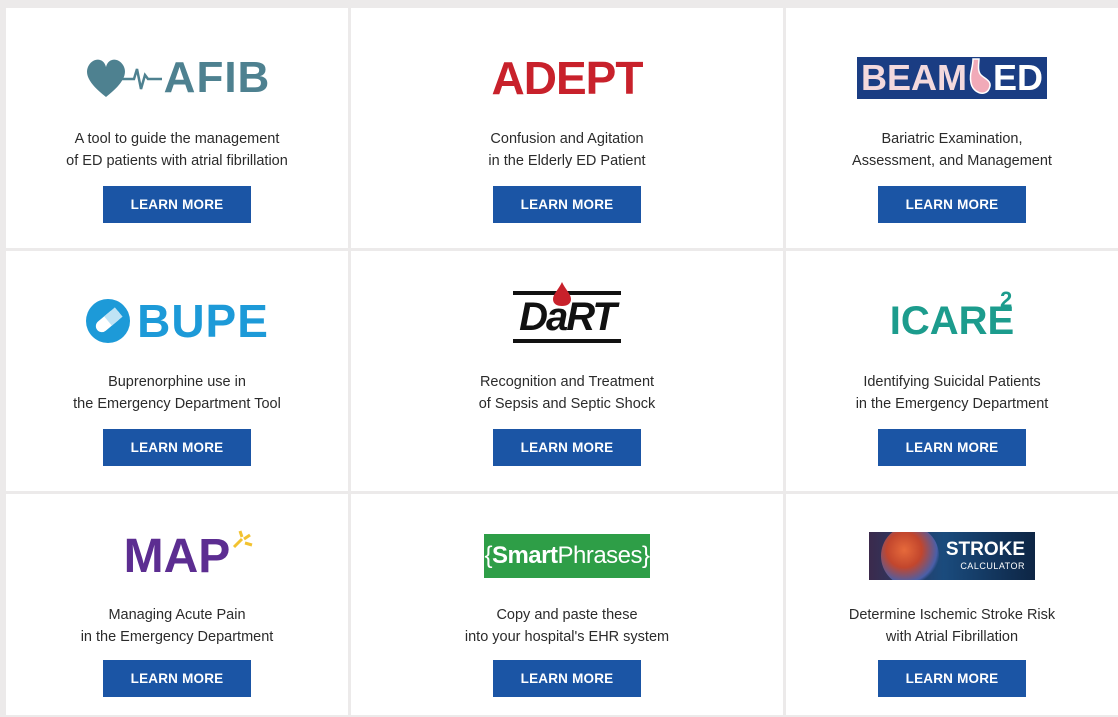 The height and width of the screenshot is (717, 1118). What do you see at coordinates (567, 678) in the screenshot?
I see `learn-more-button-smartphrases: LEARN MORE` at bounding box center [567, 678].